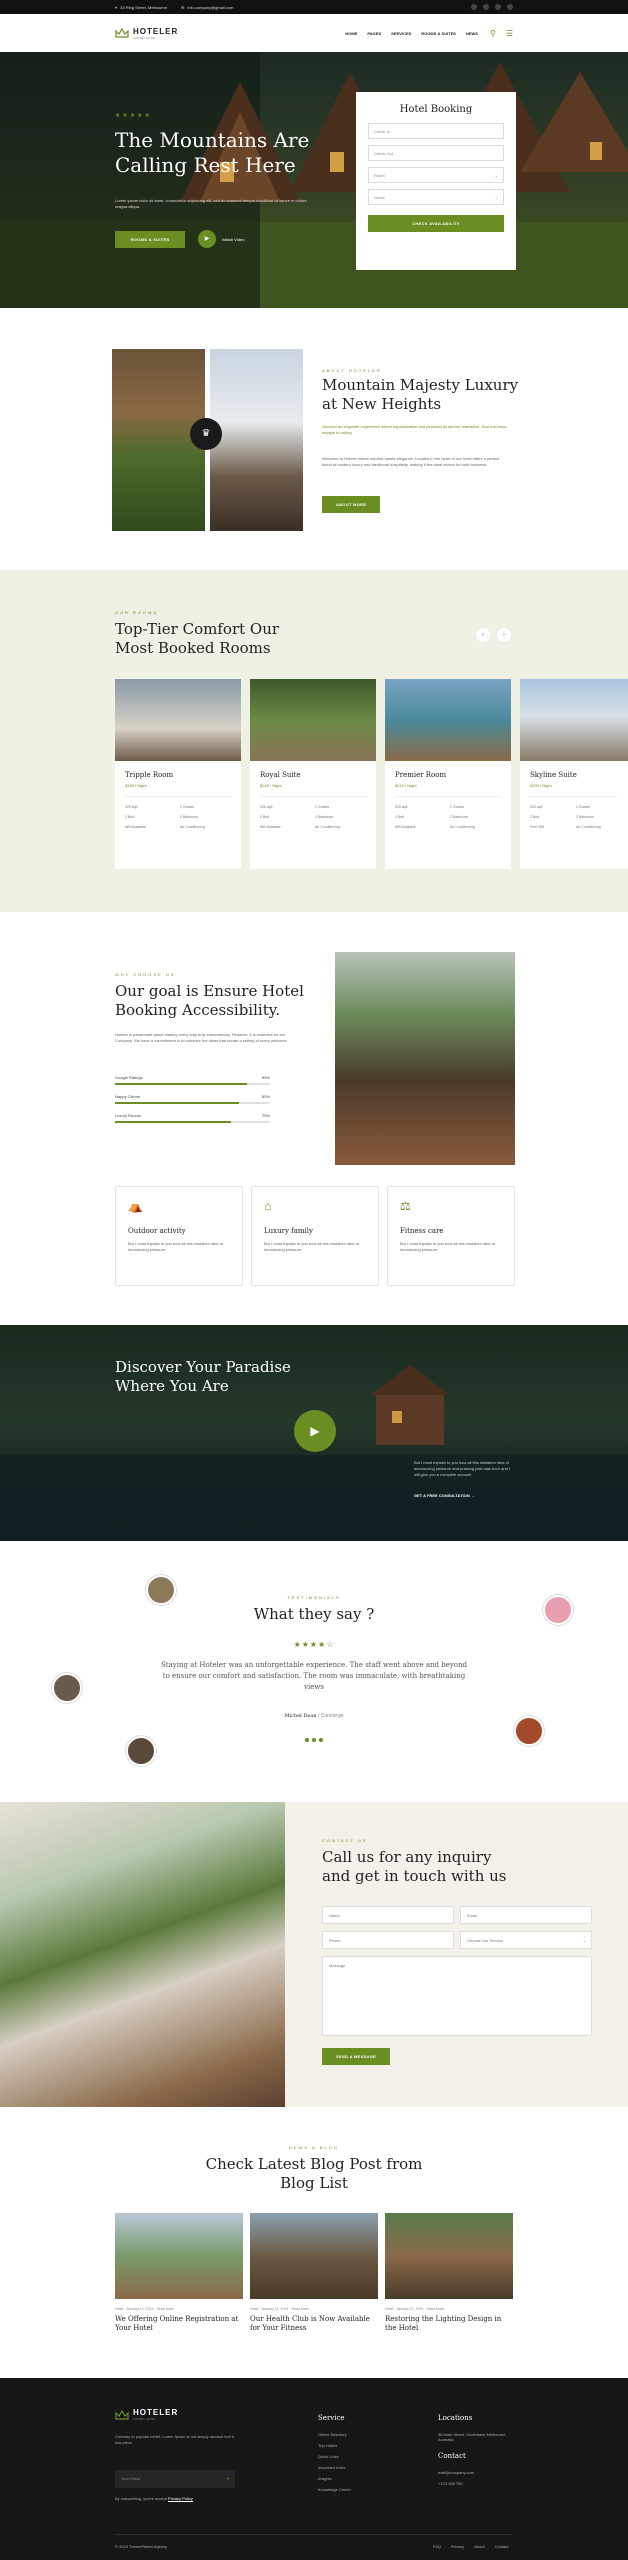 The width and height of the screenshot is (628, 2560). What do you see at coordinates (280, 775) in the screenshot?
I see `room-name: Royal Suite` at bounding box center [280, 775].